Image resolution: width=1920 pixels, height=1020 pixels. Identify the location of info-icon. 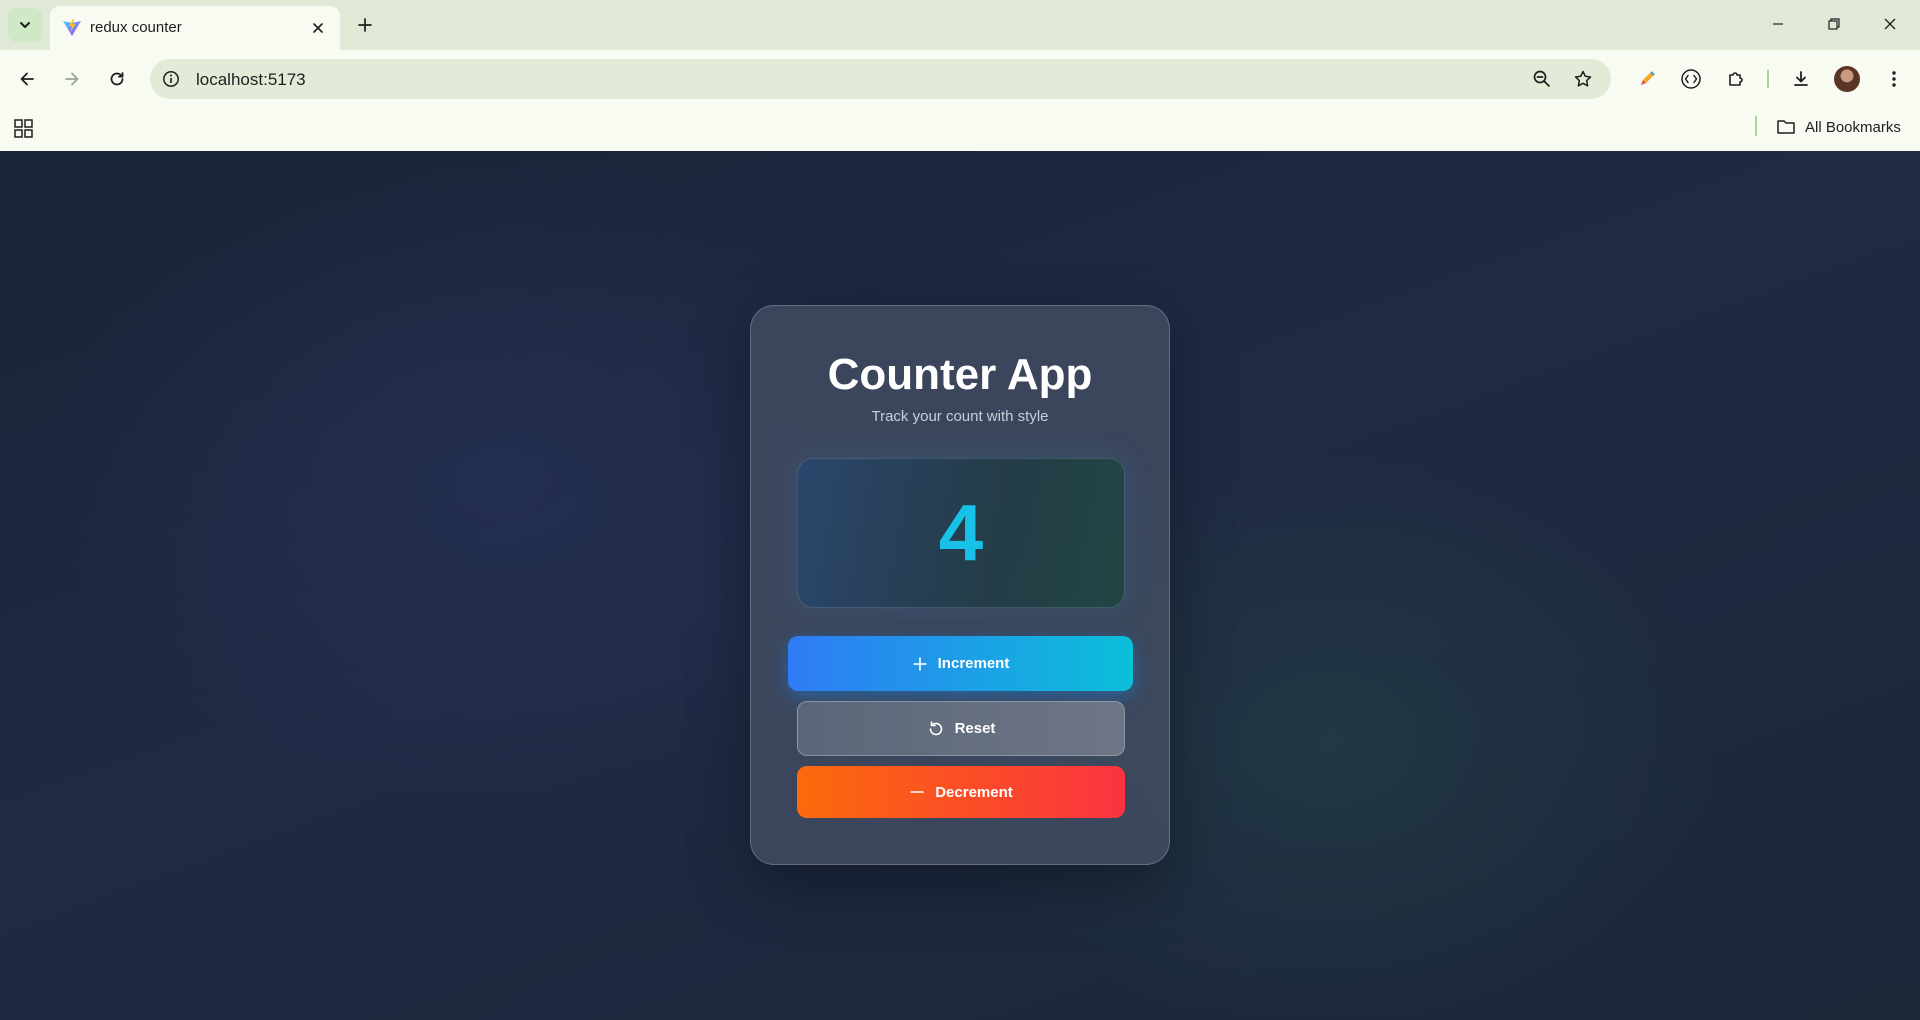
(171, 79).